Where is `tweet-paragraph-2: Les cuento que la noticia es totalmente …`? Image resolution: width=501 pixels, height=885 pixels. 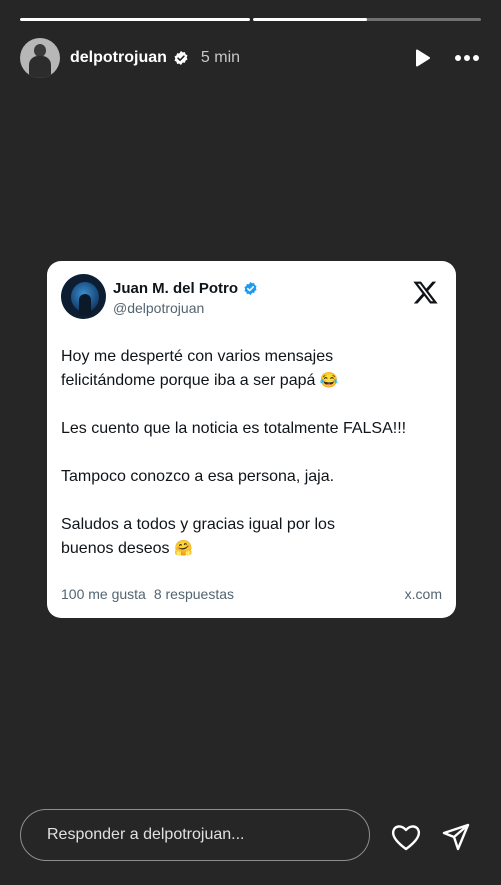 tweet-paragraph-2: Les cuento que la noticia es totalmente … is located at coordinates (234, 428).